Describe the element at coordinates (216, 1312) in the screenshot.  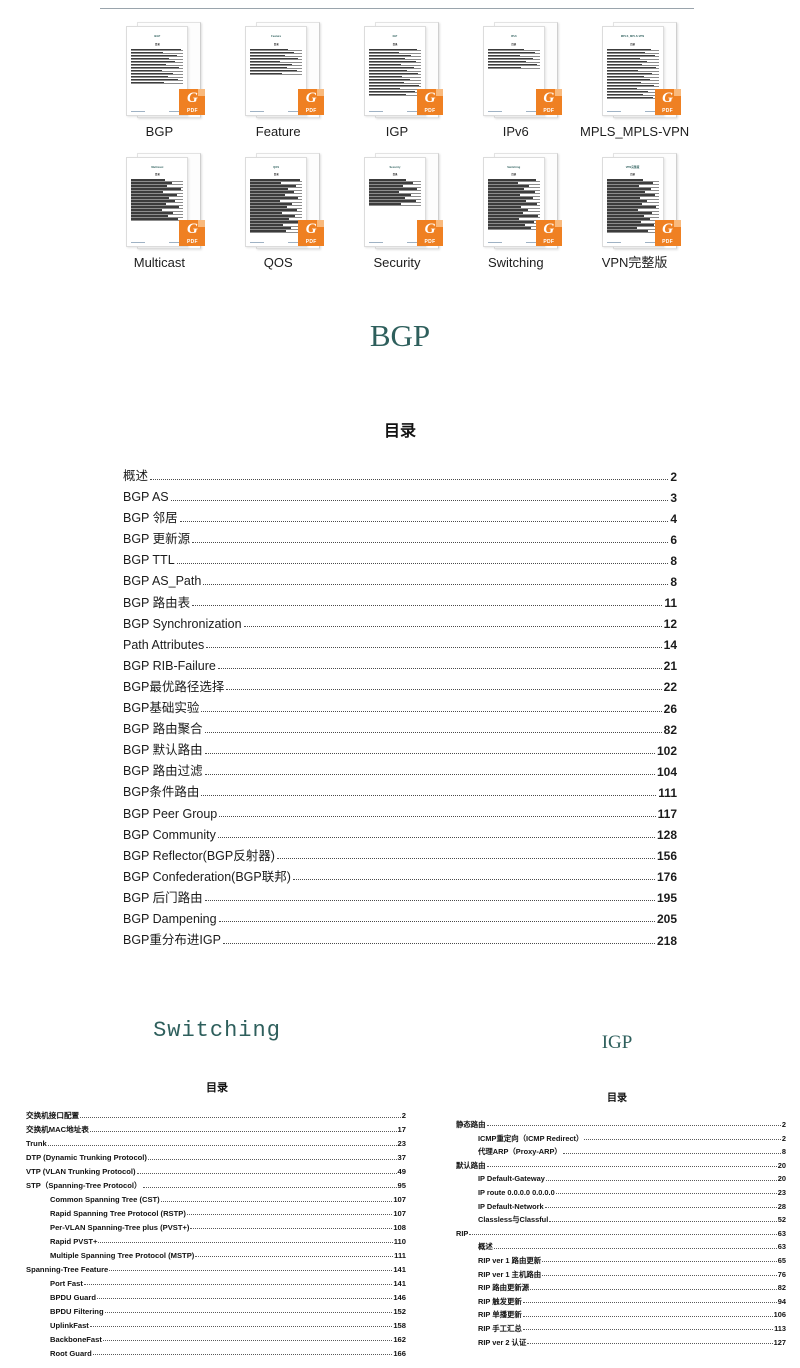
I see `toc-entry: BPDU Filtering 152` at that location.